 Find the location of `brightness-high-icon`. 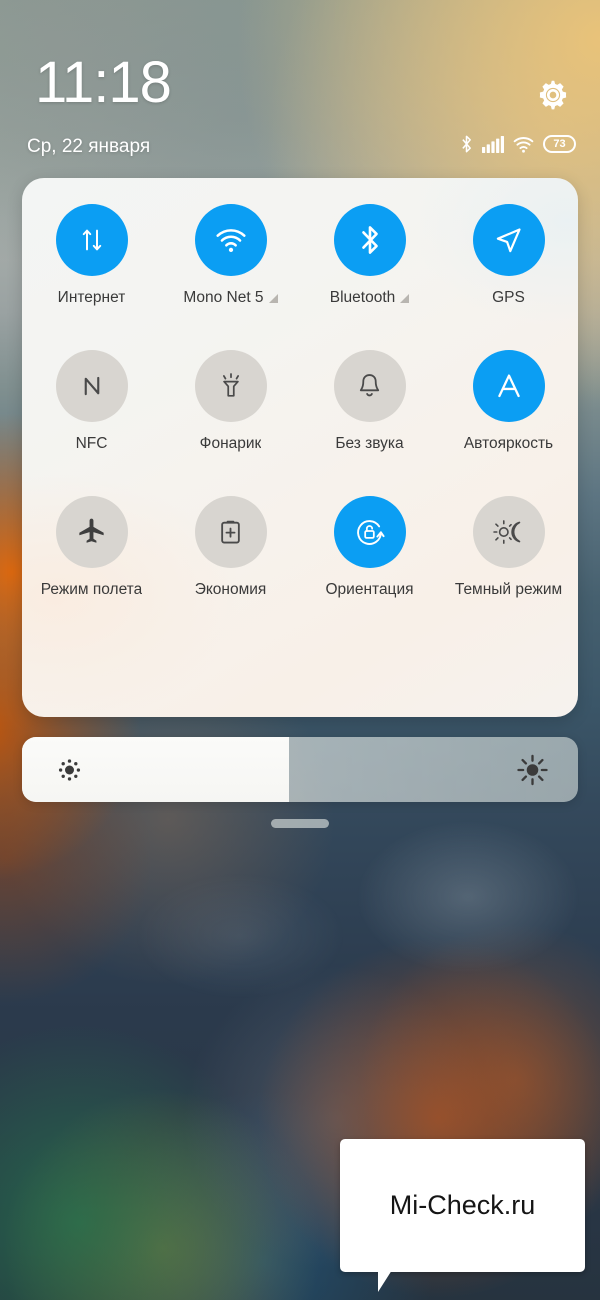

brightness-high-icon is located at coordinates (532, 769).